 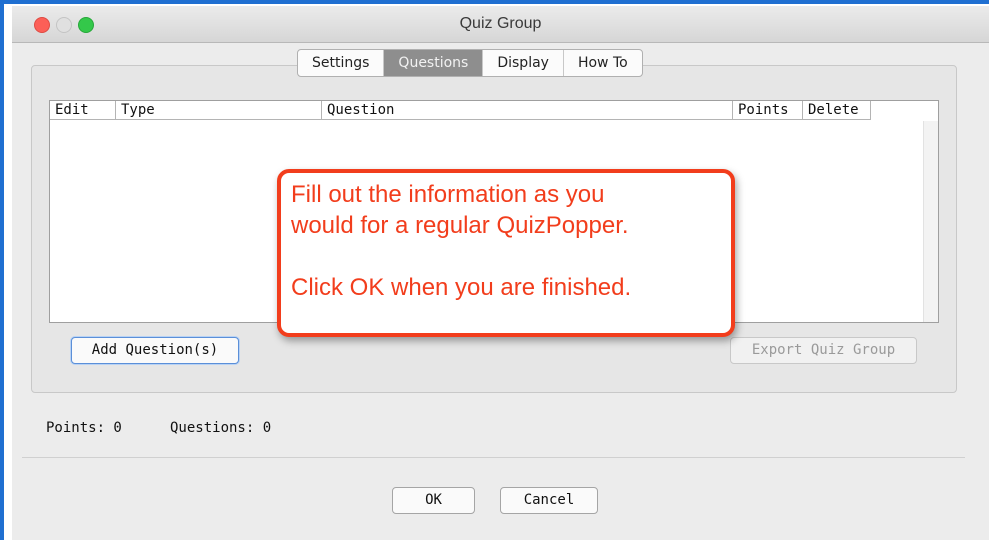 What do you see at coordinates (433, 500) in the screenshot?
I see `ok-button: OK` at bounding box center [433, 500].